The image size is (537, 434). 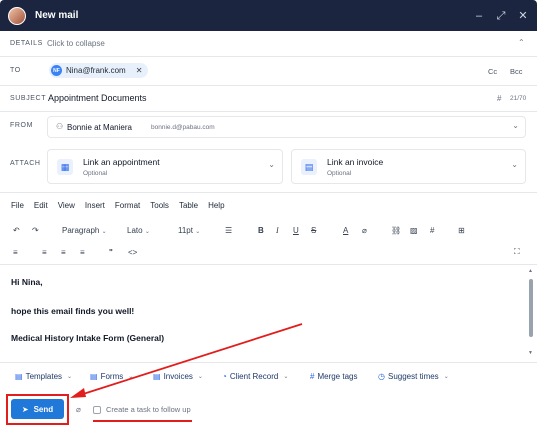 What do you see at coordinates (479, 16) in the screenshot?
I see `minimize-icon: –` at bounding box center [479, 16].